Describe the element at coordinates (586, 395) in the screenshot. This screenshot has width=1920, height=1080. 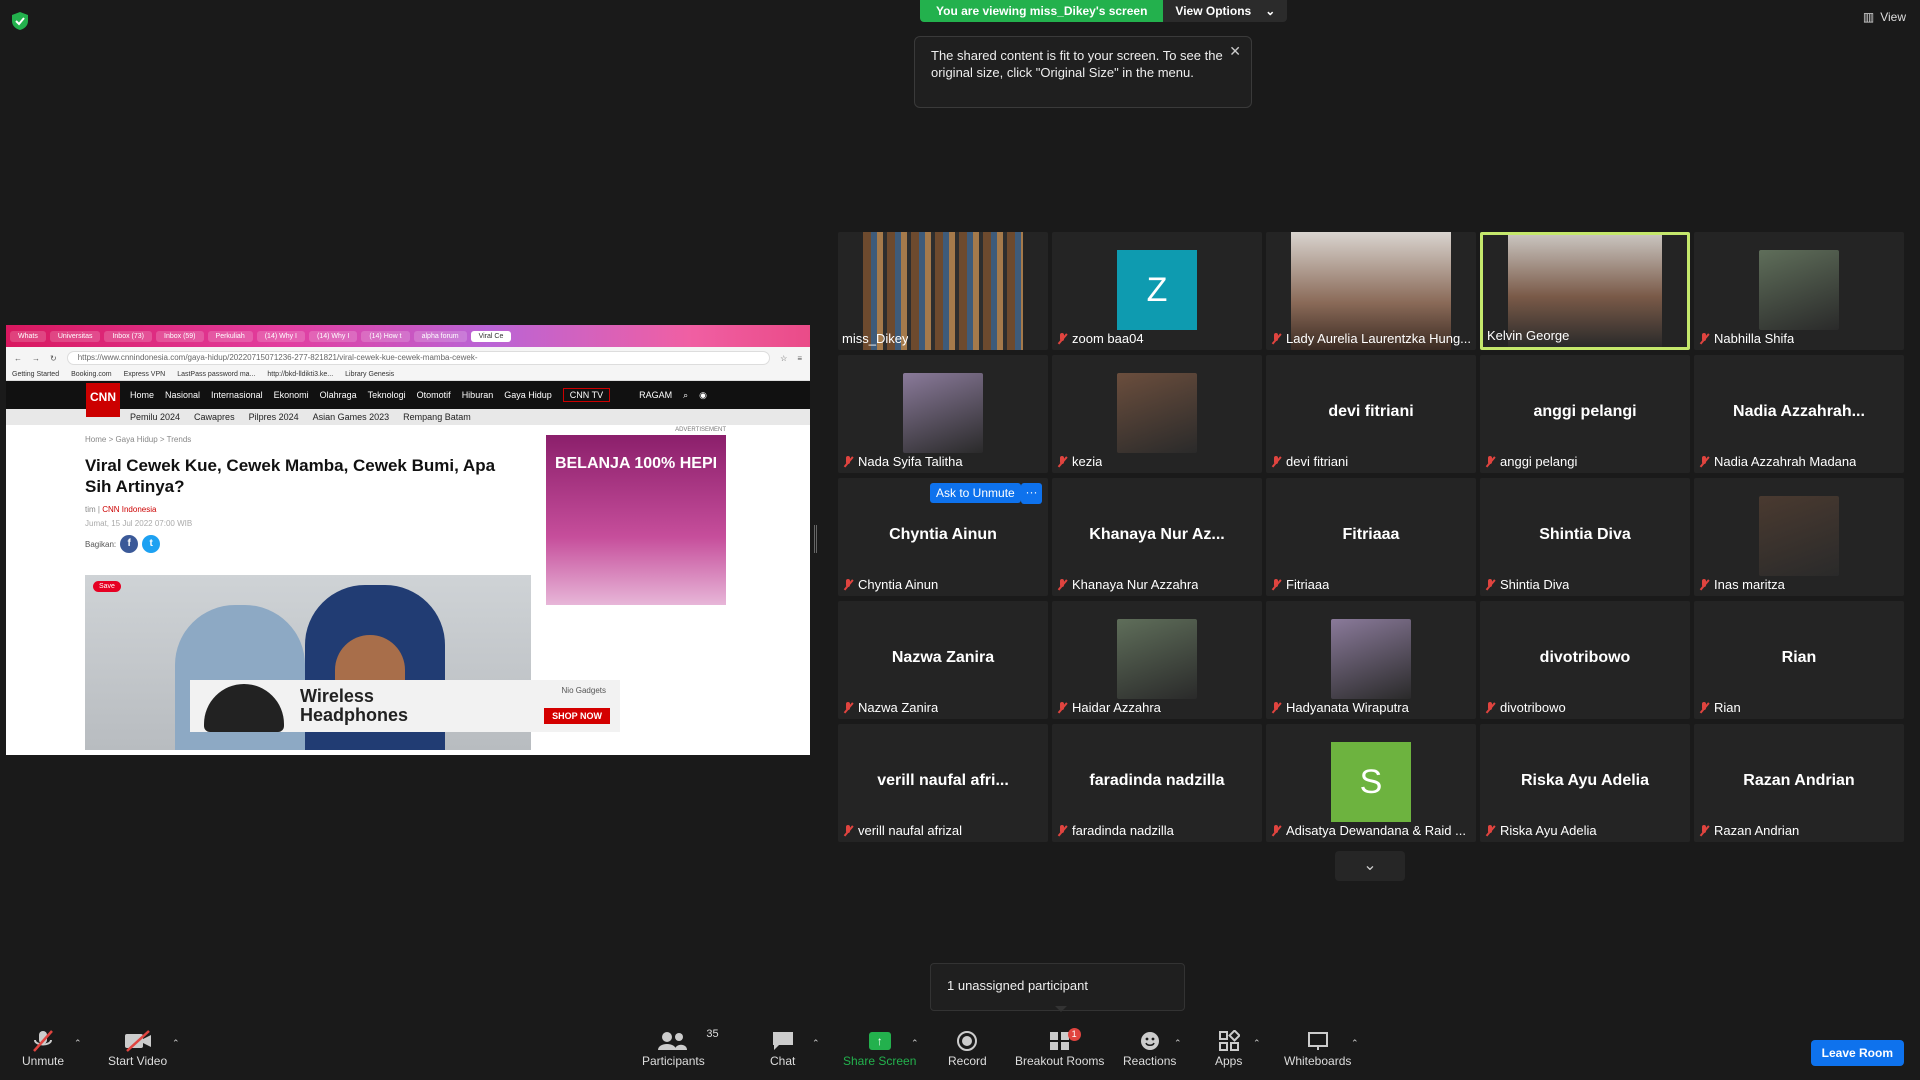
I see `cnn-tv-link: CNN TV` at that location.